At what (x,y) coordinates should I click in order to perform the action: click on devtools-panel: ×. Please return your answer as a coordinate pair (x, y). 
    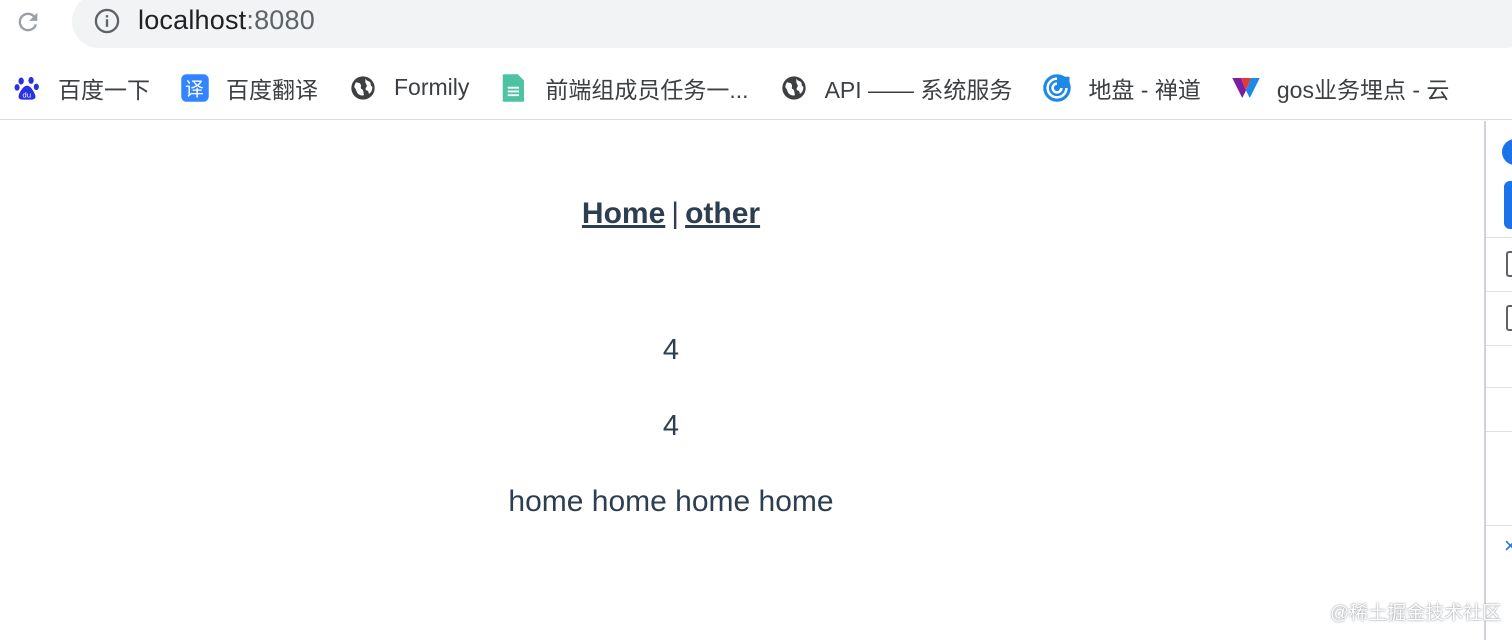
    Looking at the image, I should click on (1498, 380).